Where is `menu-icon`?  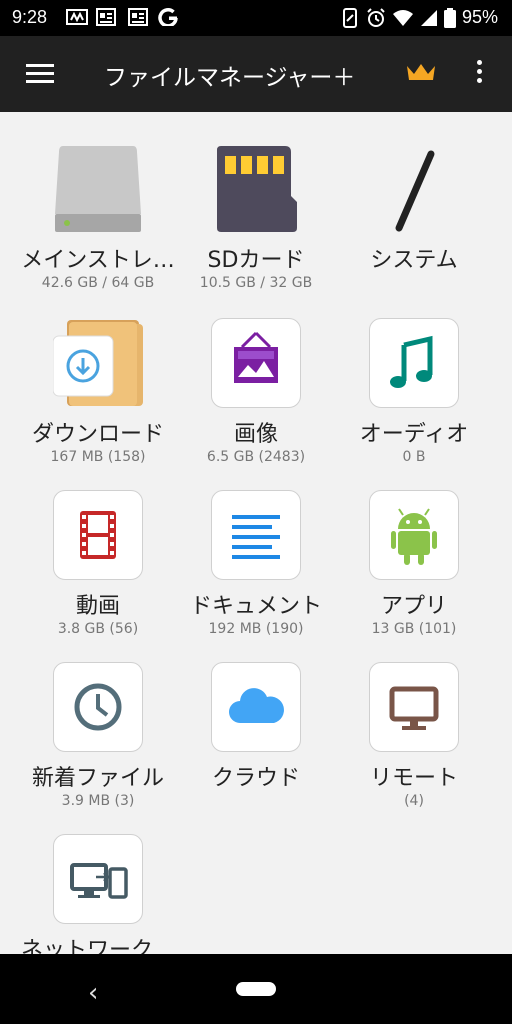
menu-icon is located at coordinates (40, 74).